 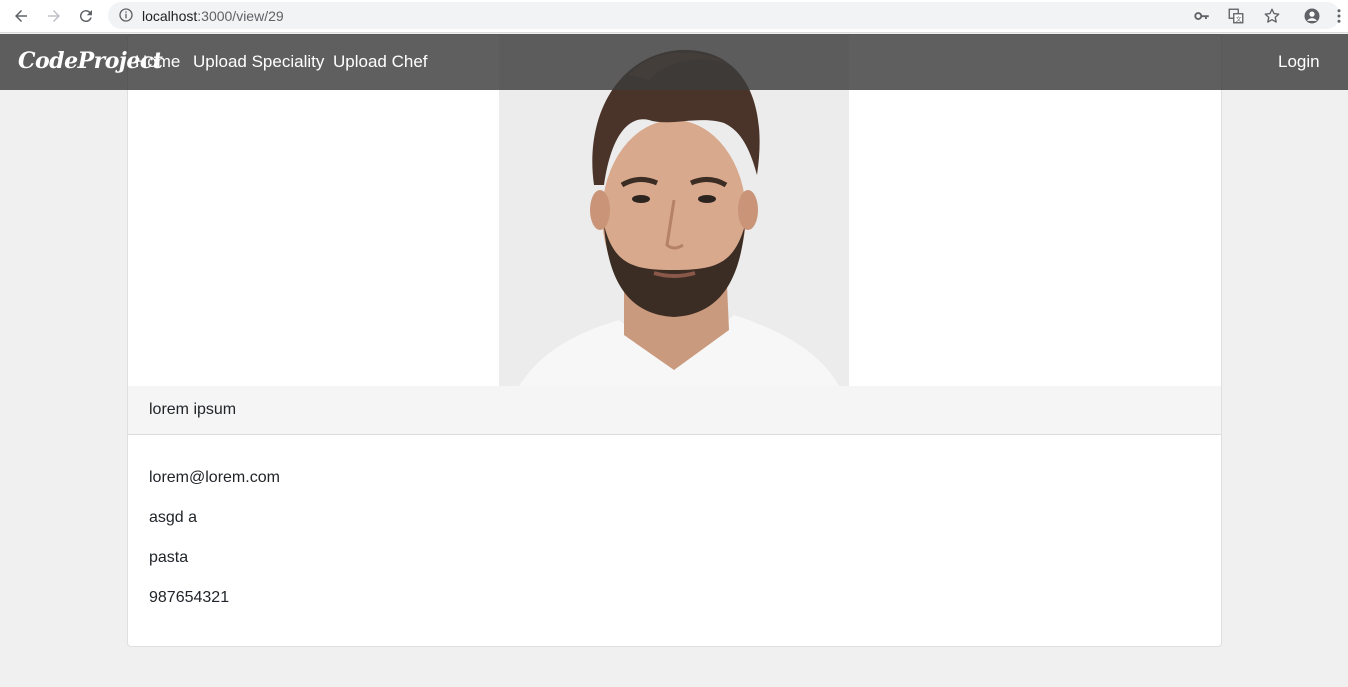 What do you see at coordinates (1299, 62) in the screenshot?
I see `nav-login: Login` at bounding box center [1299, 62].